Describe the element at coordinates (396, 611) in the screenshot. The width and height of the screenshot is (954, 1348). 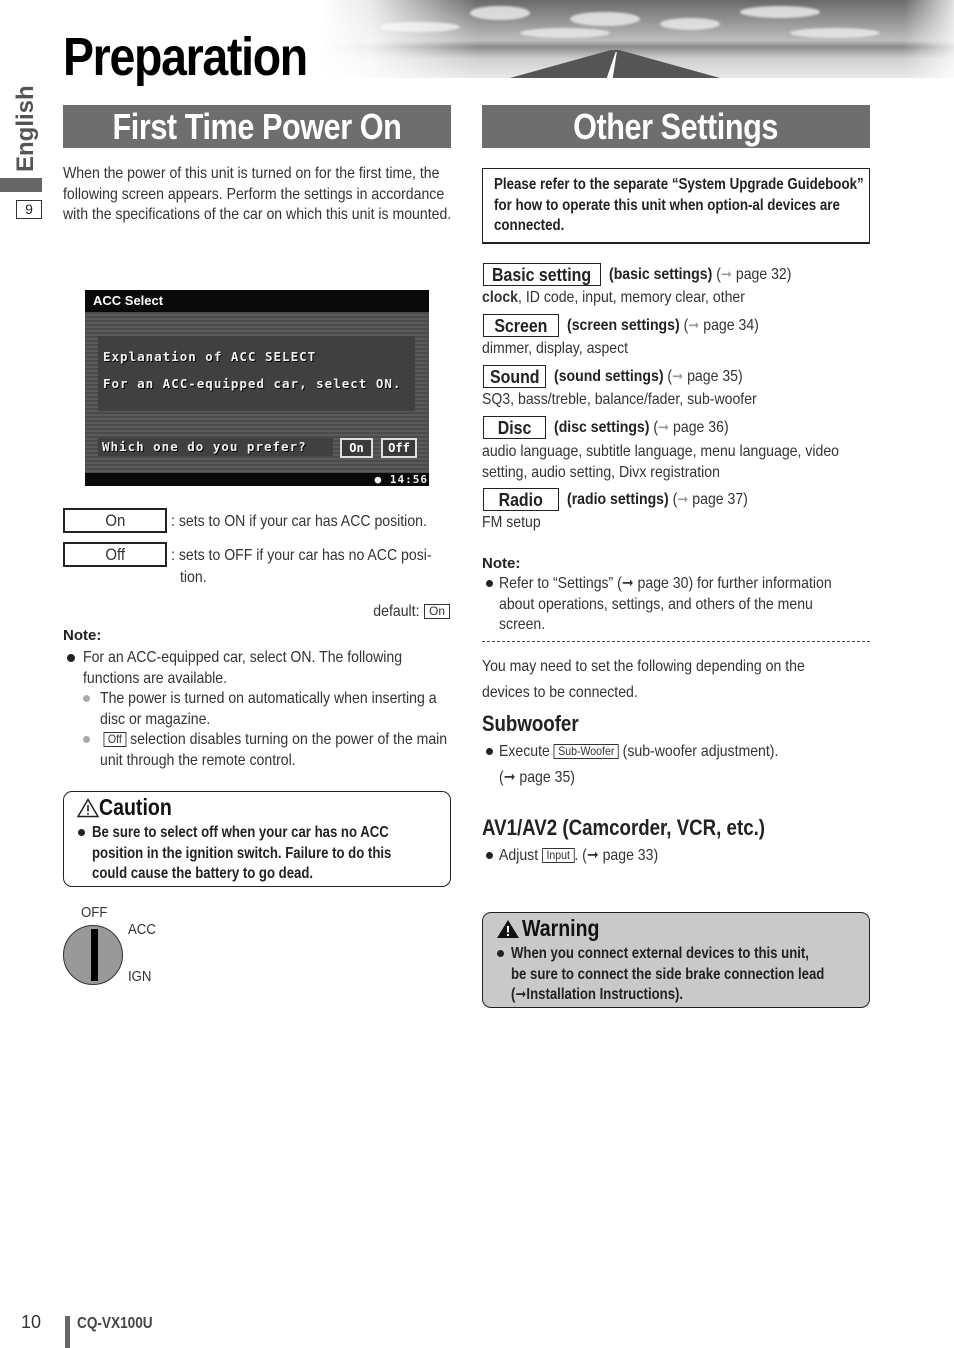
I see `default-label: default:` at that location.